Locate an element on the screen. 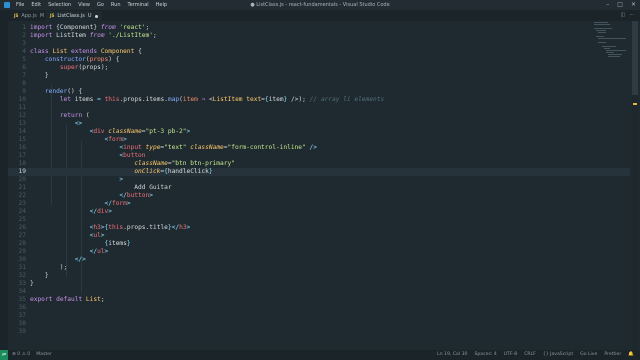  code-line: 30 </> is located at coordinates (52, 259).